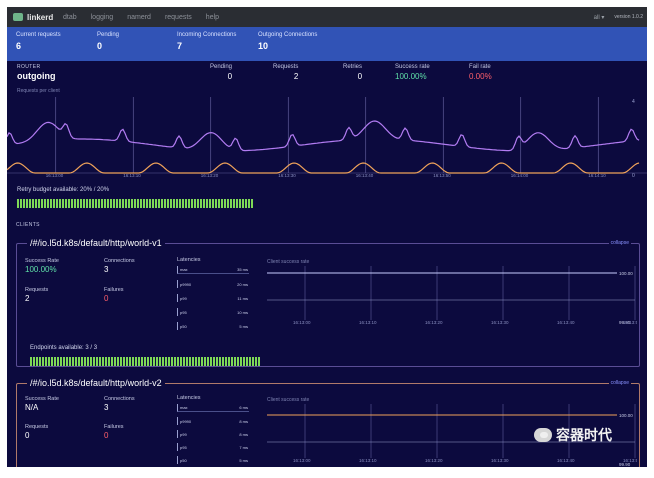  What do you see at coordinates (287, 41) in the screenshot?
I see `outgoing-connections-stat: Outgoing Connections 10` at bounding box center [287, 41].